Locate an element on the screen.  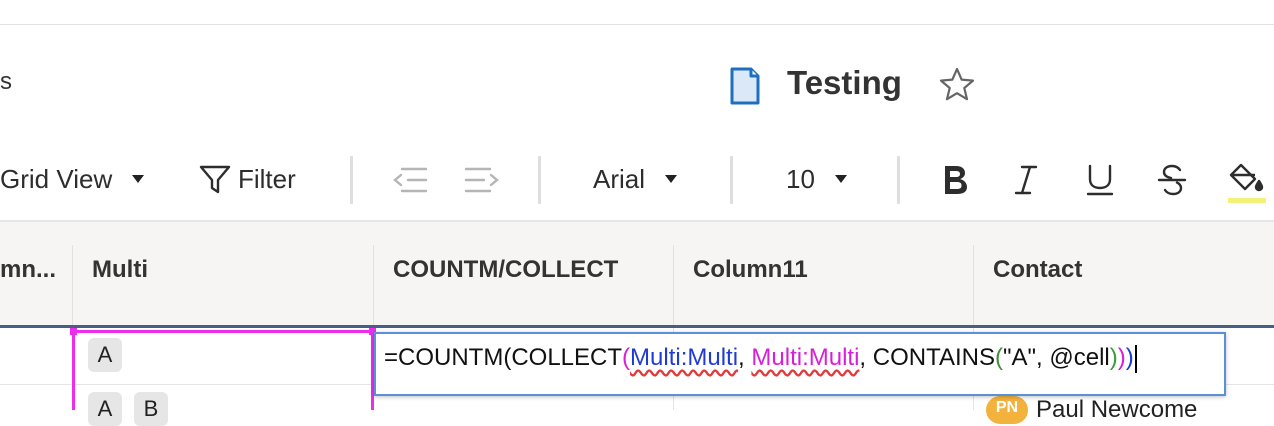
column-header-contact: Contact is located at coordinates (1124, 274).